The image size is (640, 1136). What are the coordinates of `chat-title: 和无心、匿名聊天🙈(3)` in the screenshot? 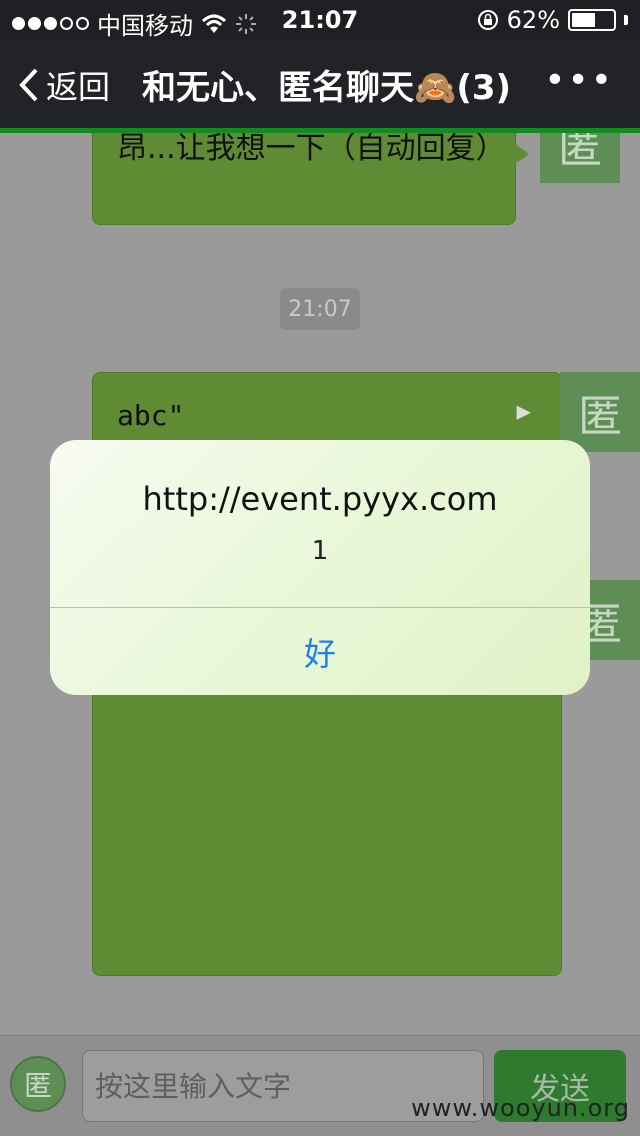 It's located at (327, 88).